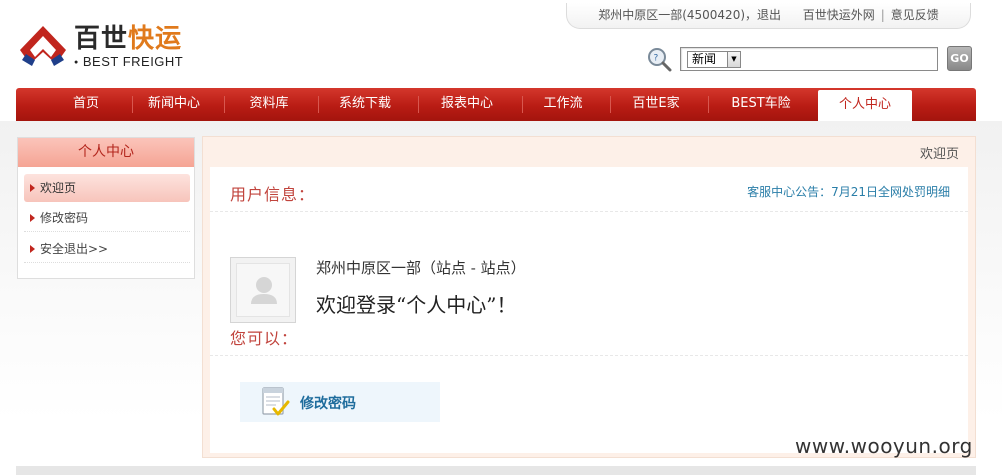 Image resolution: width=1002 pixels, height=475 pixels. What do you see at coordinates (939, 154) in the screenshot?
I see `breadcrumb: 欢迎页` at bounding box center [939, 154].